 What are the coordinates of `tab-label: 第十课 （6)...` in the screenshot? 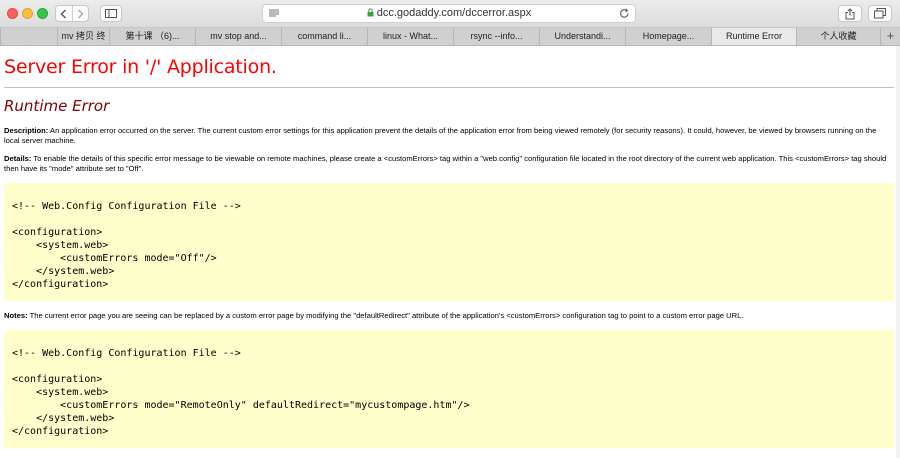 It's located at (152, 36).